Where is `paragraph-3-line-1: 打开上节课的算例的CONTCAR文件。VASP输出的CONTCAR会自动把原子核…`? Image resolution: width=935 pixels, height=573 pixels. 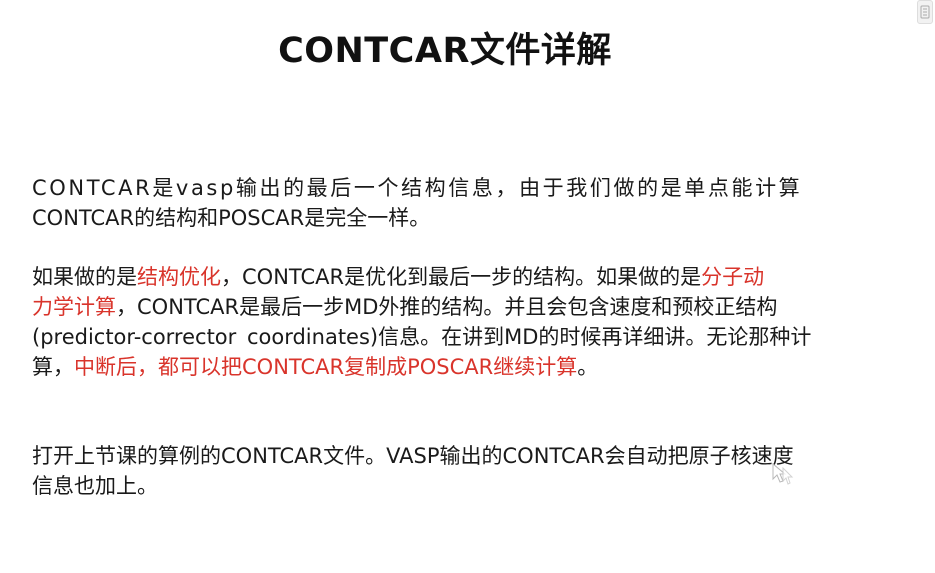
paragraph-3-line-1: 打开上节课的算例的CONTCAR文件。VASP输出的CONTCAR会自动把原子核… is located at coordinates (413, 456).